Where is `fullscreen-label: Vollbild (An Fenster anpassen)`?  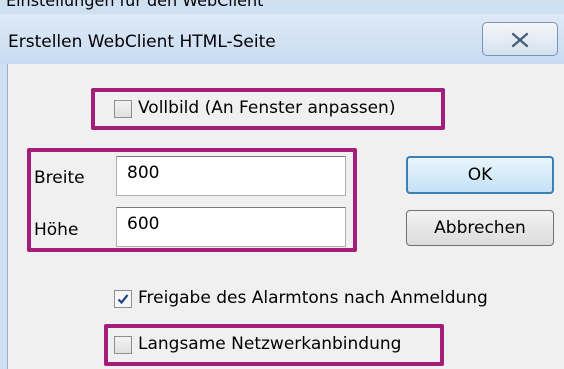 fullscreen-label: Vollbild (An Fenster anpassen) is located at coordinates (267, 108).